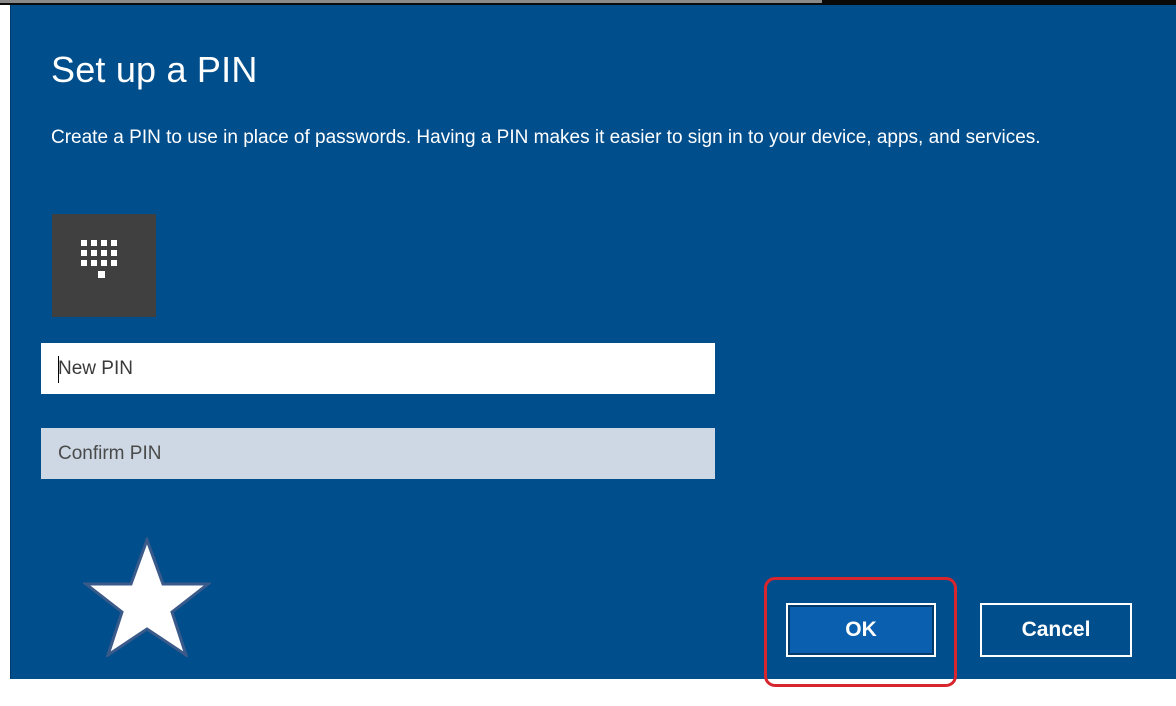 The width and height of the screenshot is (1176, 706). I want to click on dialog-title: Set up a PIN, so click(154, 69).